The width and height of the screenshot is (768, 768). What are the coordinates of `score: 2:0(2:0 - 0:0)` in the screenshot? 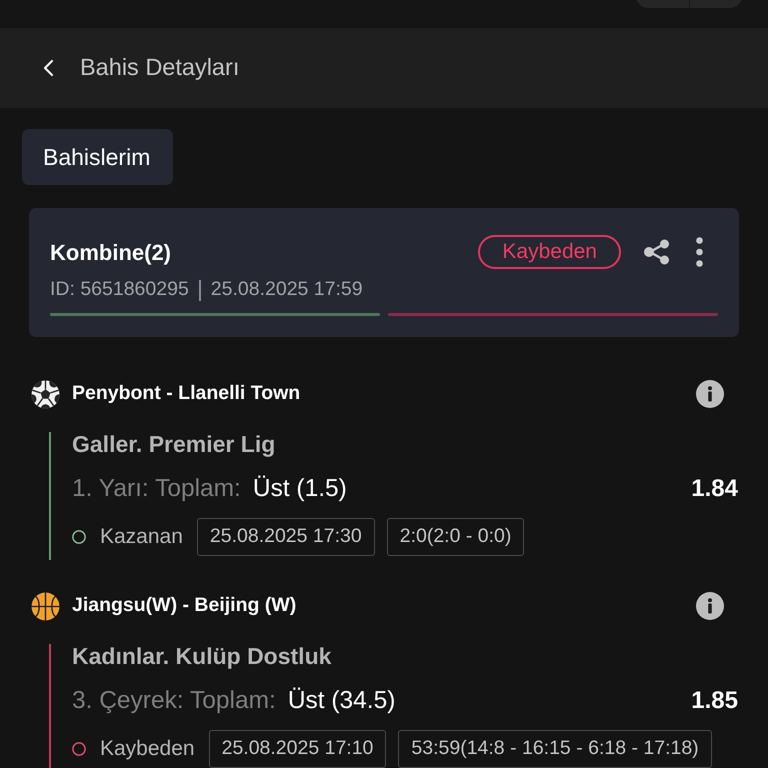 It's located at (455, 537).